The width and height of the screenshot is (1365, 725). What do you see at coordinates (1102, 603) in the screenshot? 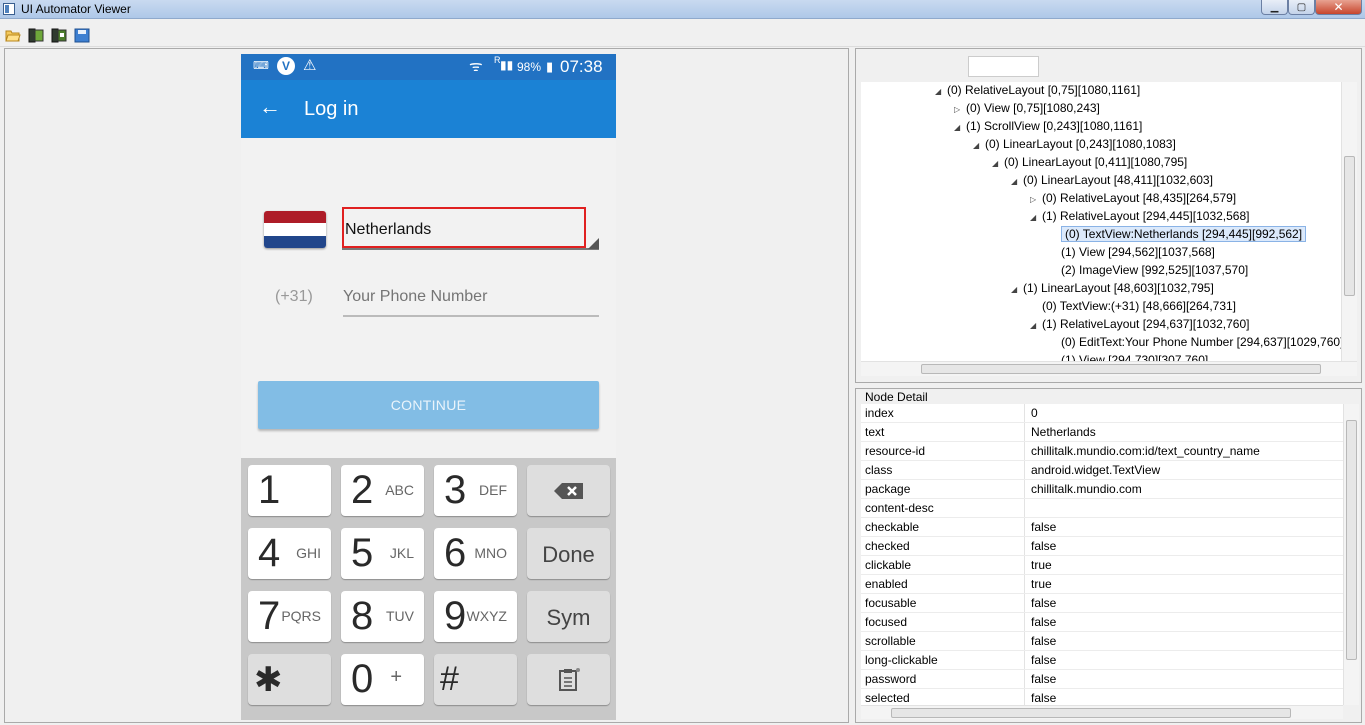
I see `detail-row: focusable false` at bounding box center [1102, 603].